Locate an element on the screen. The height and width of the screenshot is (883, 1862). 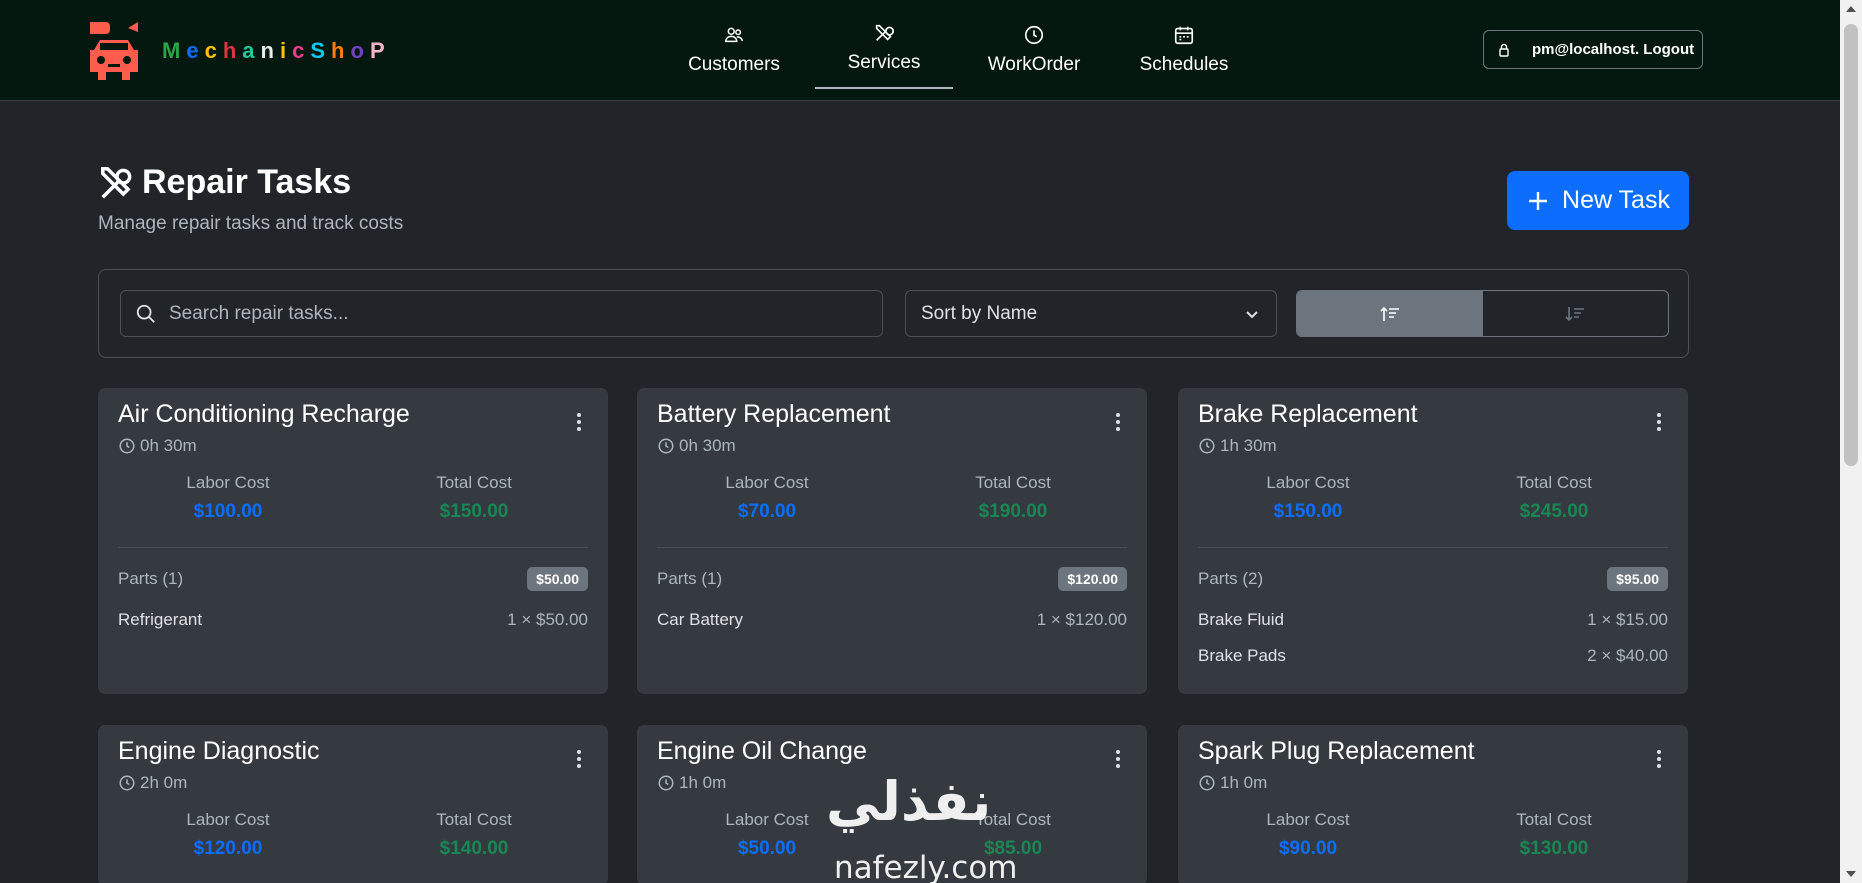
mechanic-car-logo-icon is located at coordinates (114, 51).